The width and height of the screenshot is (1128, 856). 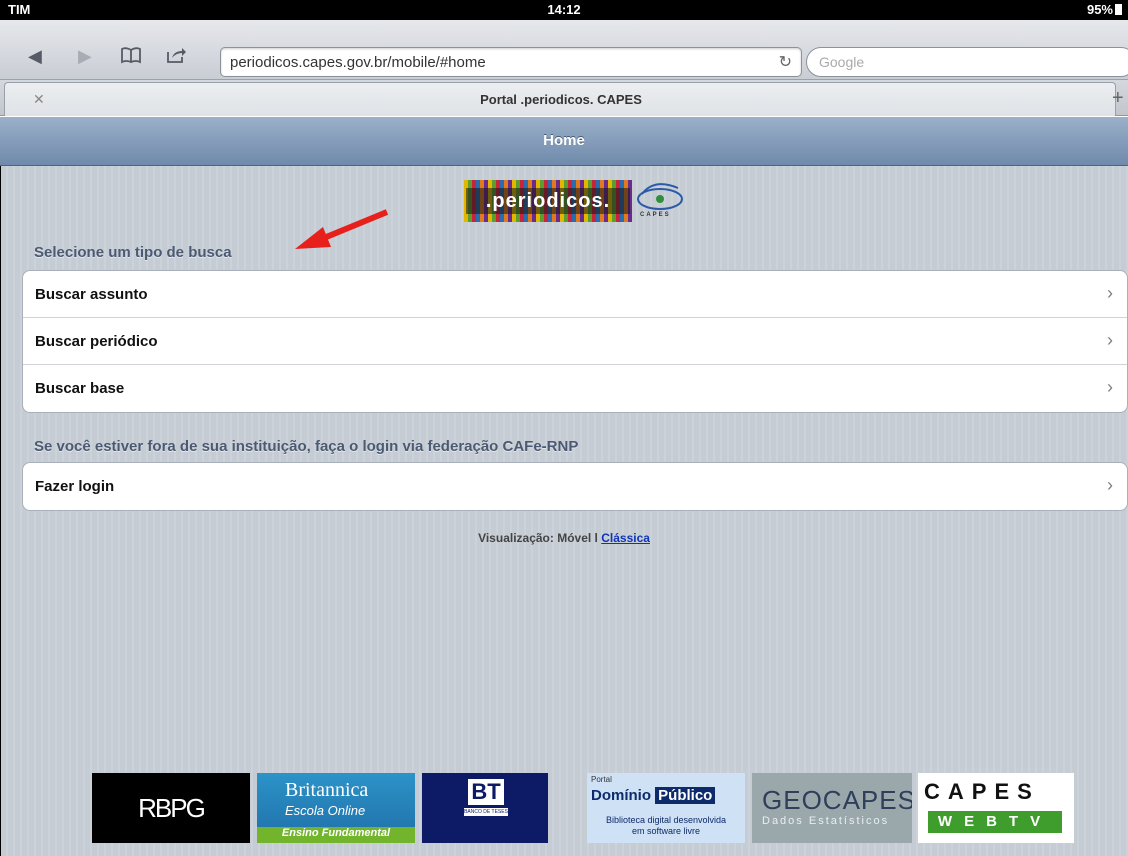 I want to click on login-options-list: Fazer login ›, so click(x=575, y=486).